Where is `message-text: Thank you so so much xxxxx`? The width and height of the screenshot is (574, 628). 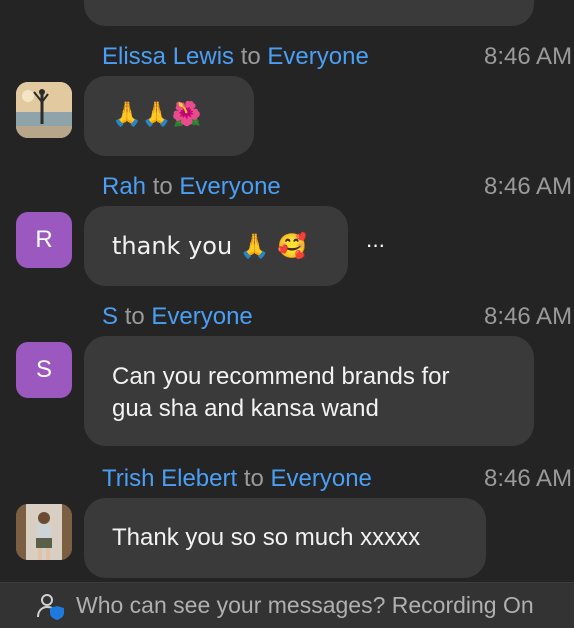 message-text: Thank you so so much xxxxx is located at coordinates (266, 537).